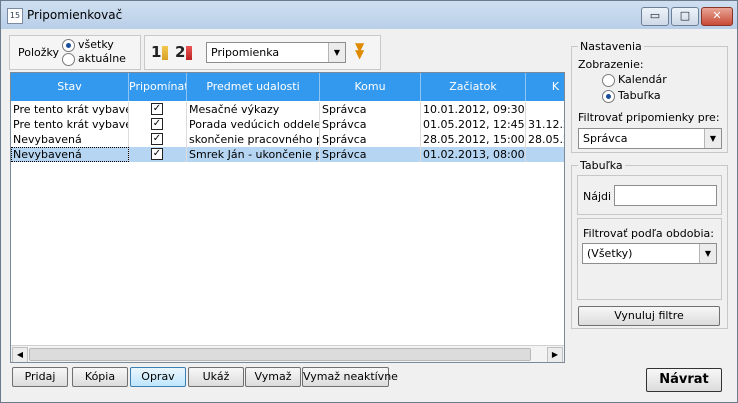  What do you see at coordinates (15, 16) in the screenshot?
I see `calendar-icon: 15` at bounding box center [15, 16].